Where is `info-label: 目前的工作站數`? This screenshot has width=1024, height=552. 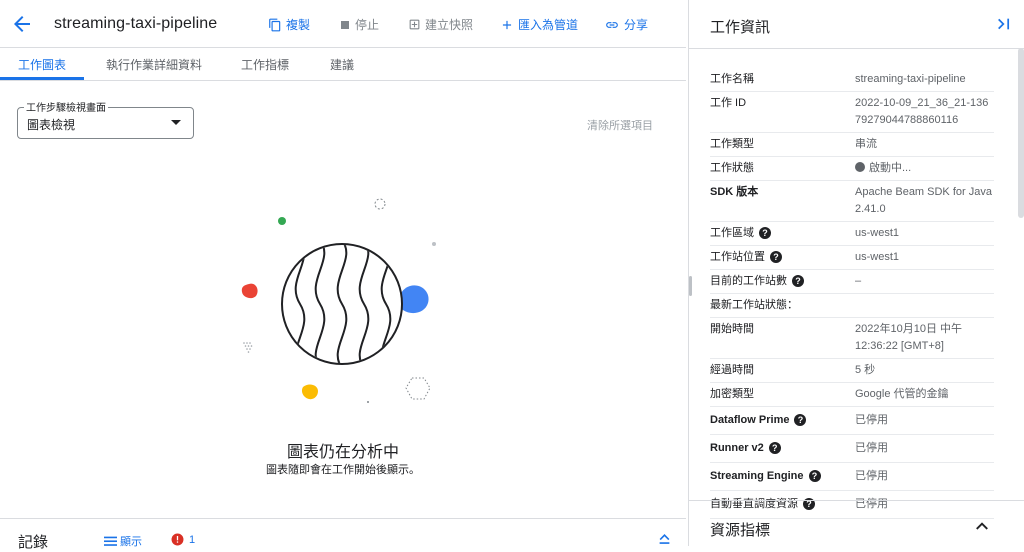
info-label: 目前的工作站數 is located at coordinates (748, 281).